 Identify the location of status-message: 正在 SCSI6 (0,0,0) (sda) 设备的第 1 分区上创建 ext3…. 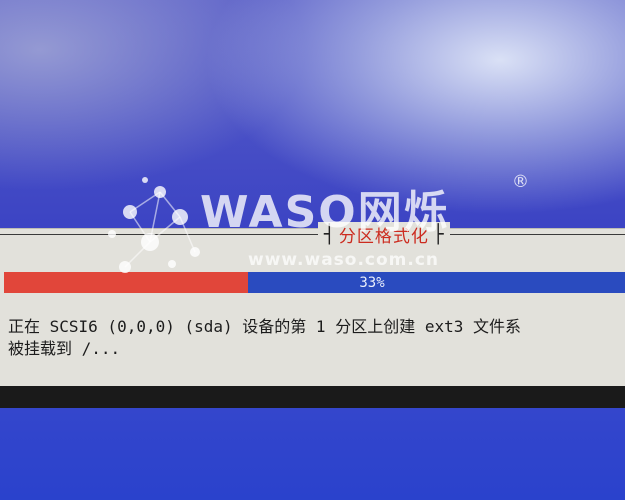
(316, 338).